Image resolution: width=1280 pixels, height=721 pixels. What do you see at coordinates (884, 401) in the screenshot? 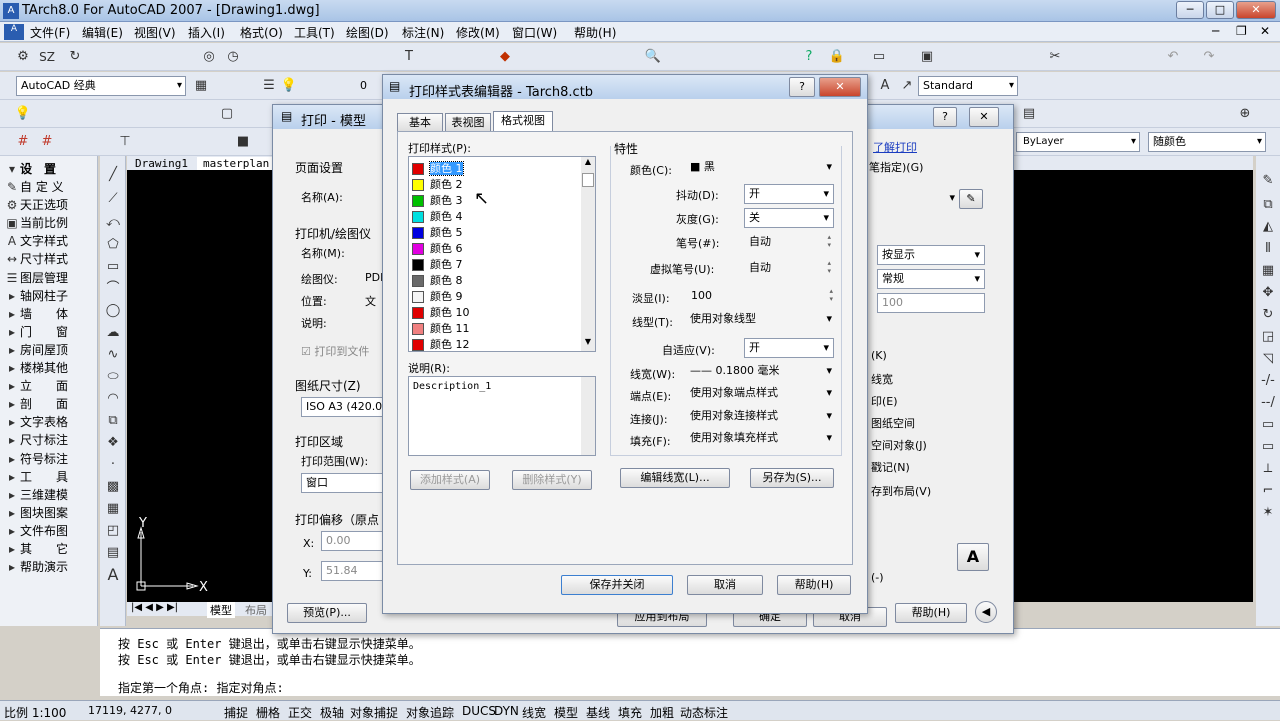
I see `option-styles: 印(E)` at bounding box center [884, 401].